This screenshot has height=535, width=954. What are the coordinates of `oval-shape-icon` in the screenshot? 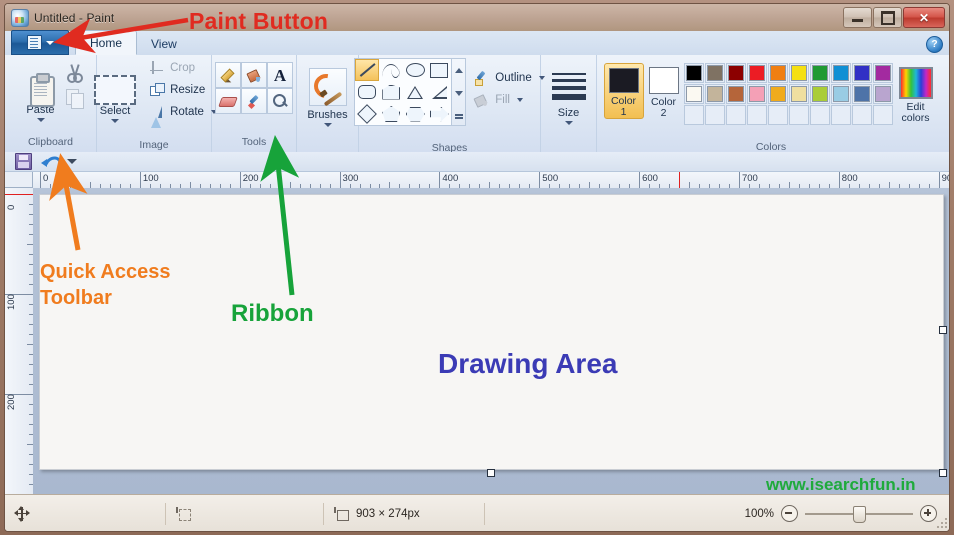 It's located at (415, 70).